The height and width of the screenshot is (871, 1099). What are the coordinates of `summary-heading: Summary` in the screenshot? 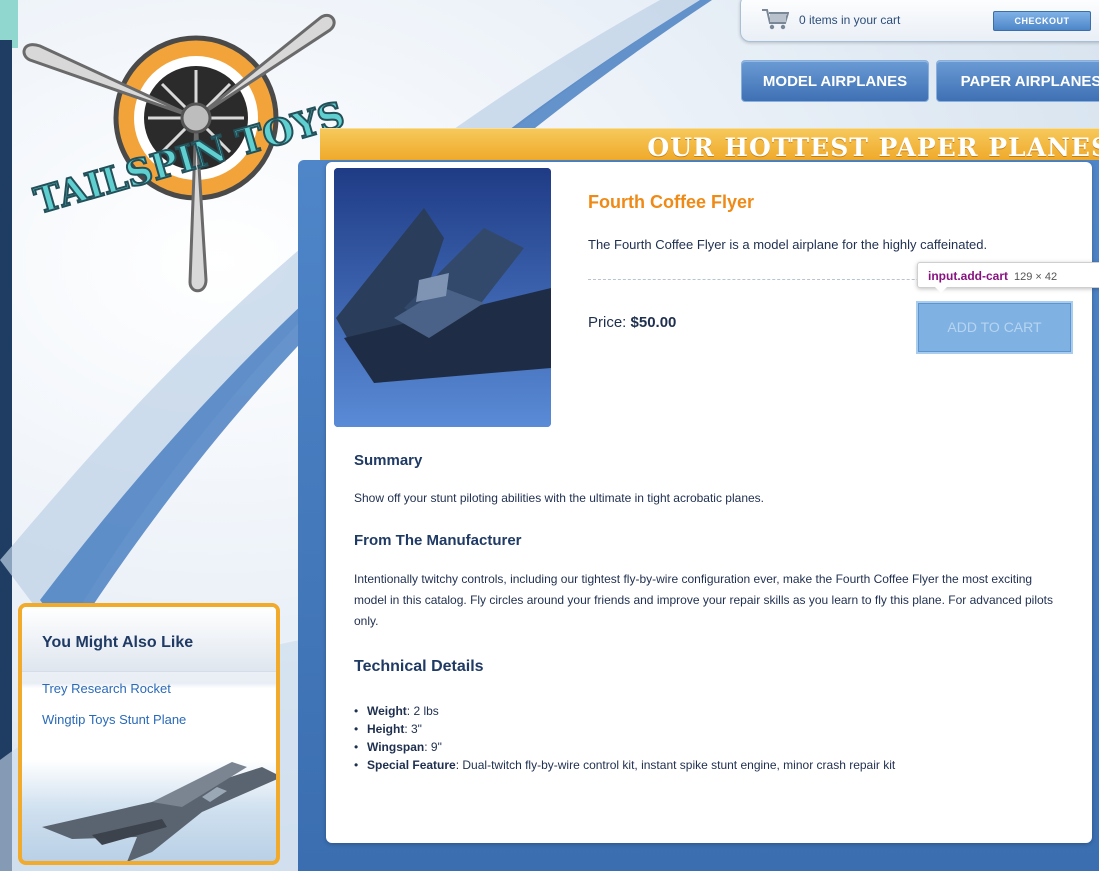 It's located at (388, 460).